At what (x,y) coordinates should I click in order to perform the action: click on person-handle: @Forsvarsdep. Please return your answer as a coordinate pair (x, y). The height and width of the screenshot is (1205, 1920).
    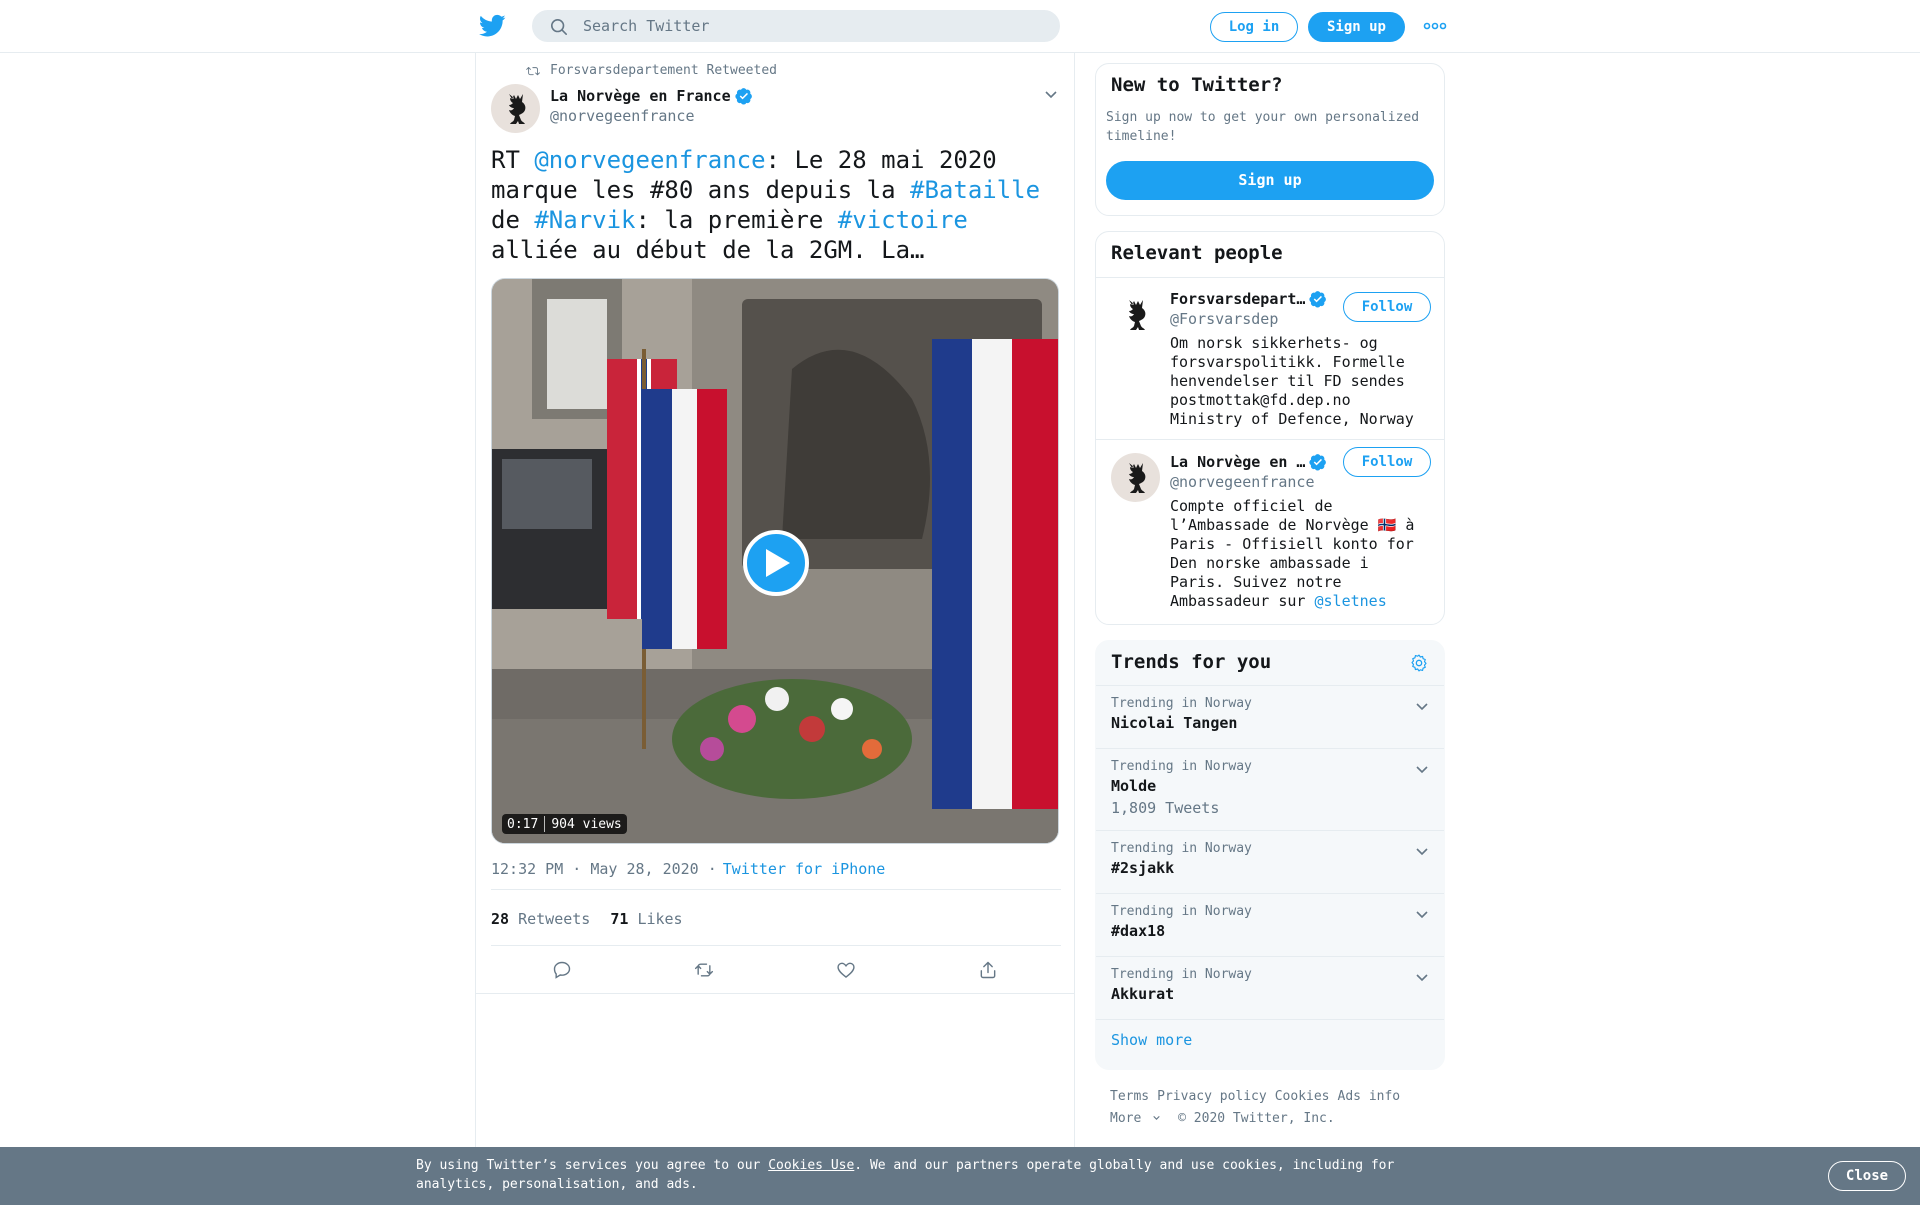
    Looking at the image, I should click on (1224, 319).